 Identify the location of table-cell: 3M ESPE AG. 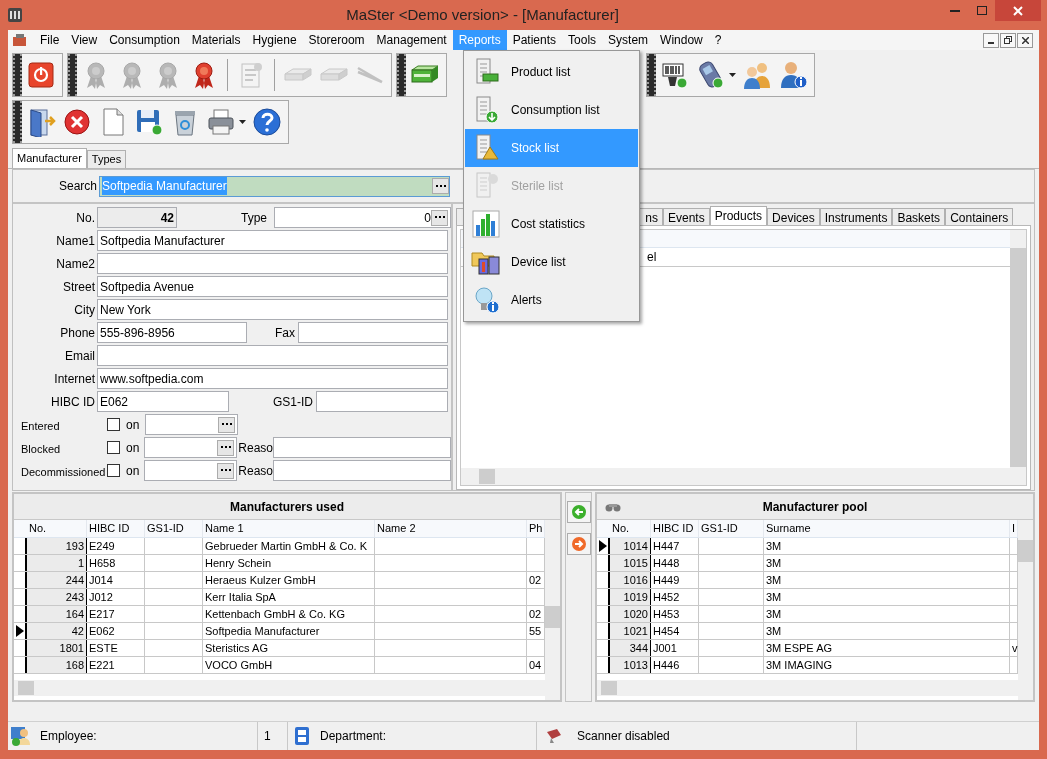
(887, 648).